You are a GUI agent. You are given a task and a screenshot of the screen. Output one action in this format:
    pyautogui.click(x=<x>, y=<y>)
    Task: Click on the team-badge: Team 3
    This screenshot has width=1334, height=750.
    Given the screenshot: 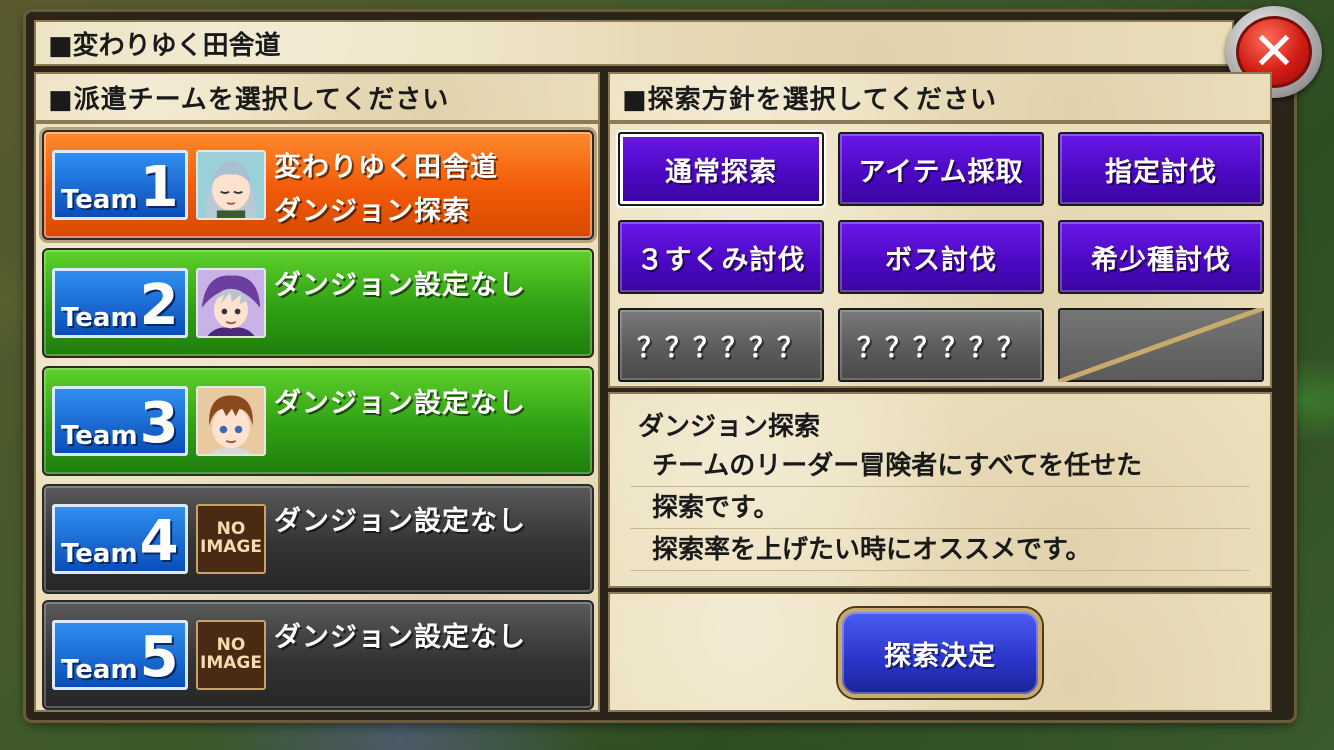 What is the action you would take?
    pyautogui.click(x=120, y=421)
    